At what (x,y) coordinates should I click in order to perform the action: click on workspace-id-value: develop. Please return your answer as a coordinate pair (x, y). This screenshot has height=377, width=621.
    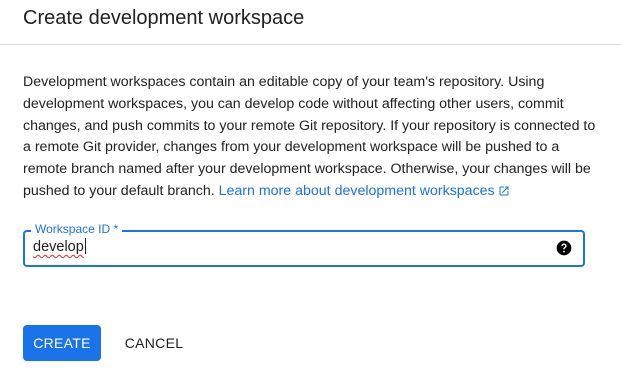
    Looking at the image, I should click on (58, 247).